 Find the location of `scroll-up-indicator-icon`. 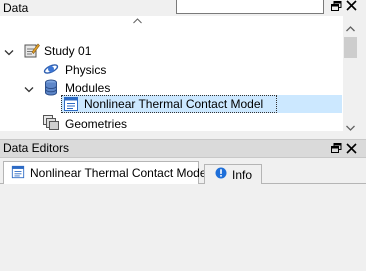

scroll-up-indicator-icon is located at coordinates (137, 21).